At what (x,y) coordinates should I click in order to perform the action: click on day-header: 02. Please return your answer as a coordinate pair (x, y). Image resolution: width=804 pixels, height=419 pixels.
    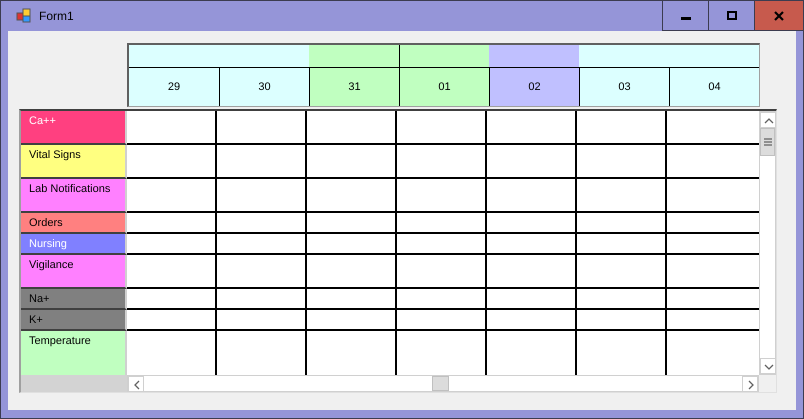
    Looking at the image, I should click on (534, 87).